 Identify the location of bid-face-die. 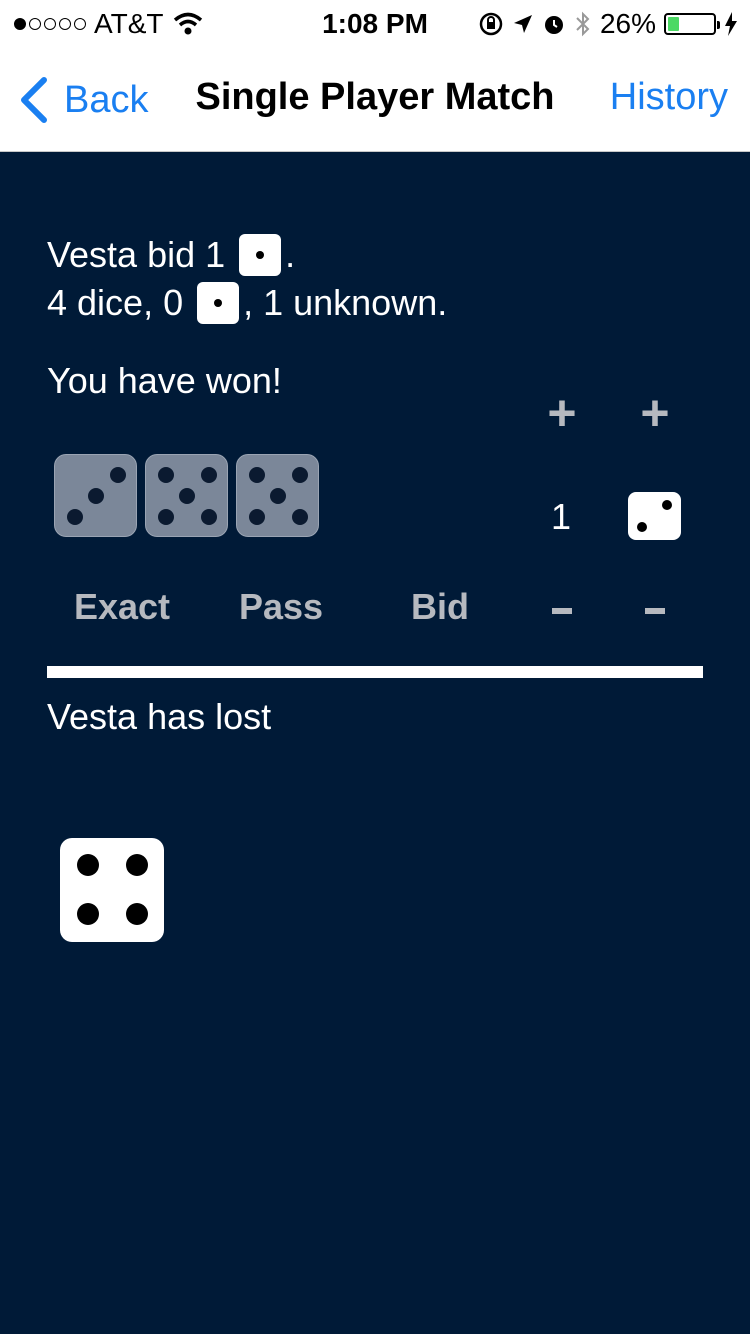
(654, 516).